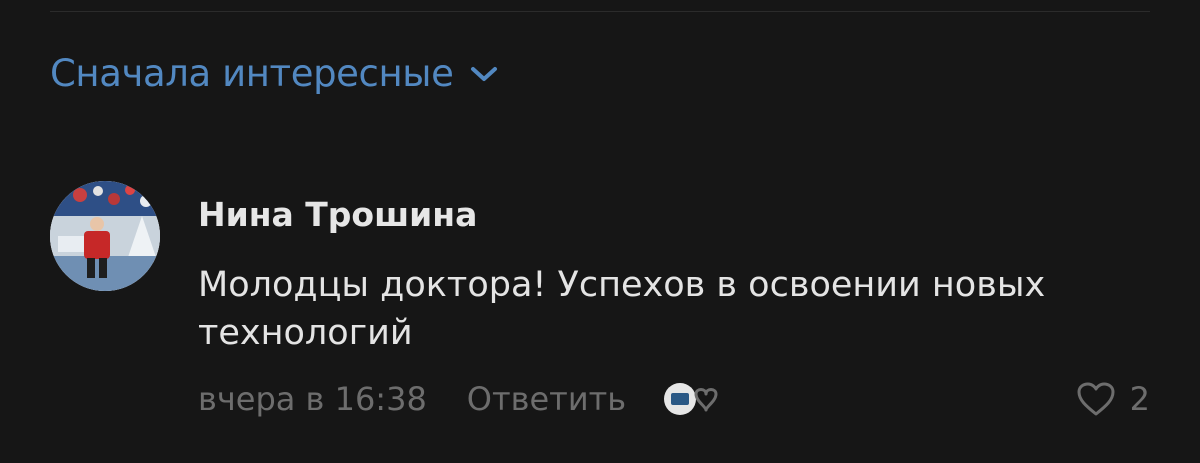 The height and width of the screenshot is (463, 1200). What do you see at coordinates (1096, 399) in the screenshot?
I see `heart-icon` at bounding box center [1096, 399].